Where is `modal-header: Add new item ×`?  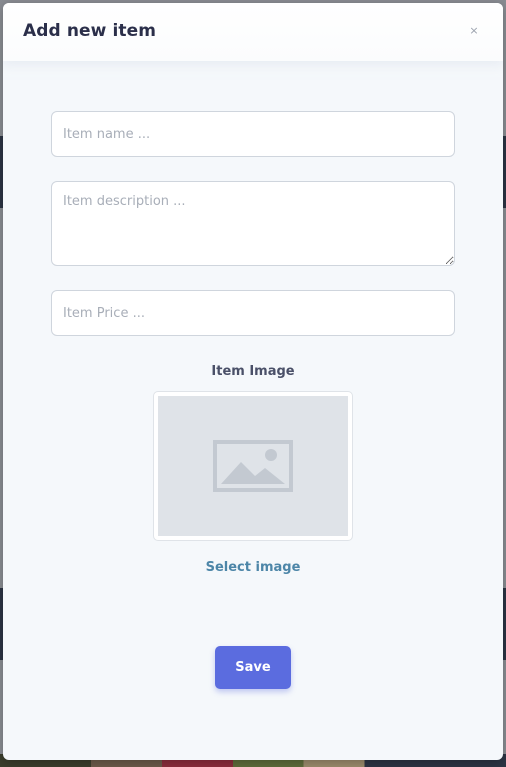
modal-header: Add new item × is located at coordinates (253, 32).